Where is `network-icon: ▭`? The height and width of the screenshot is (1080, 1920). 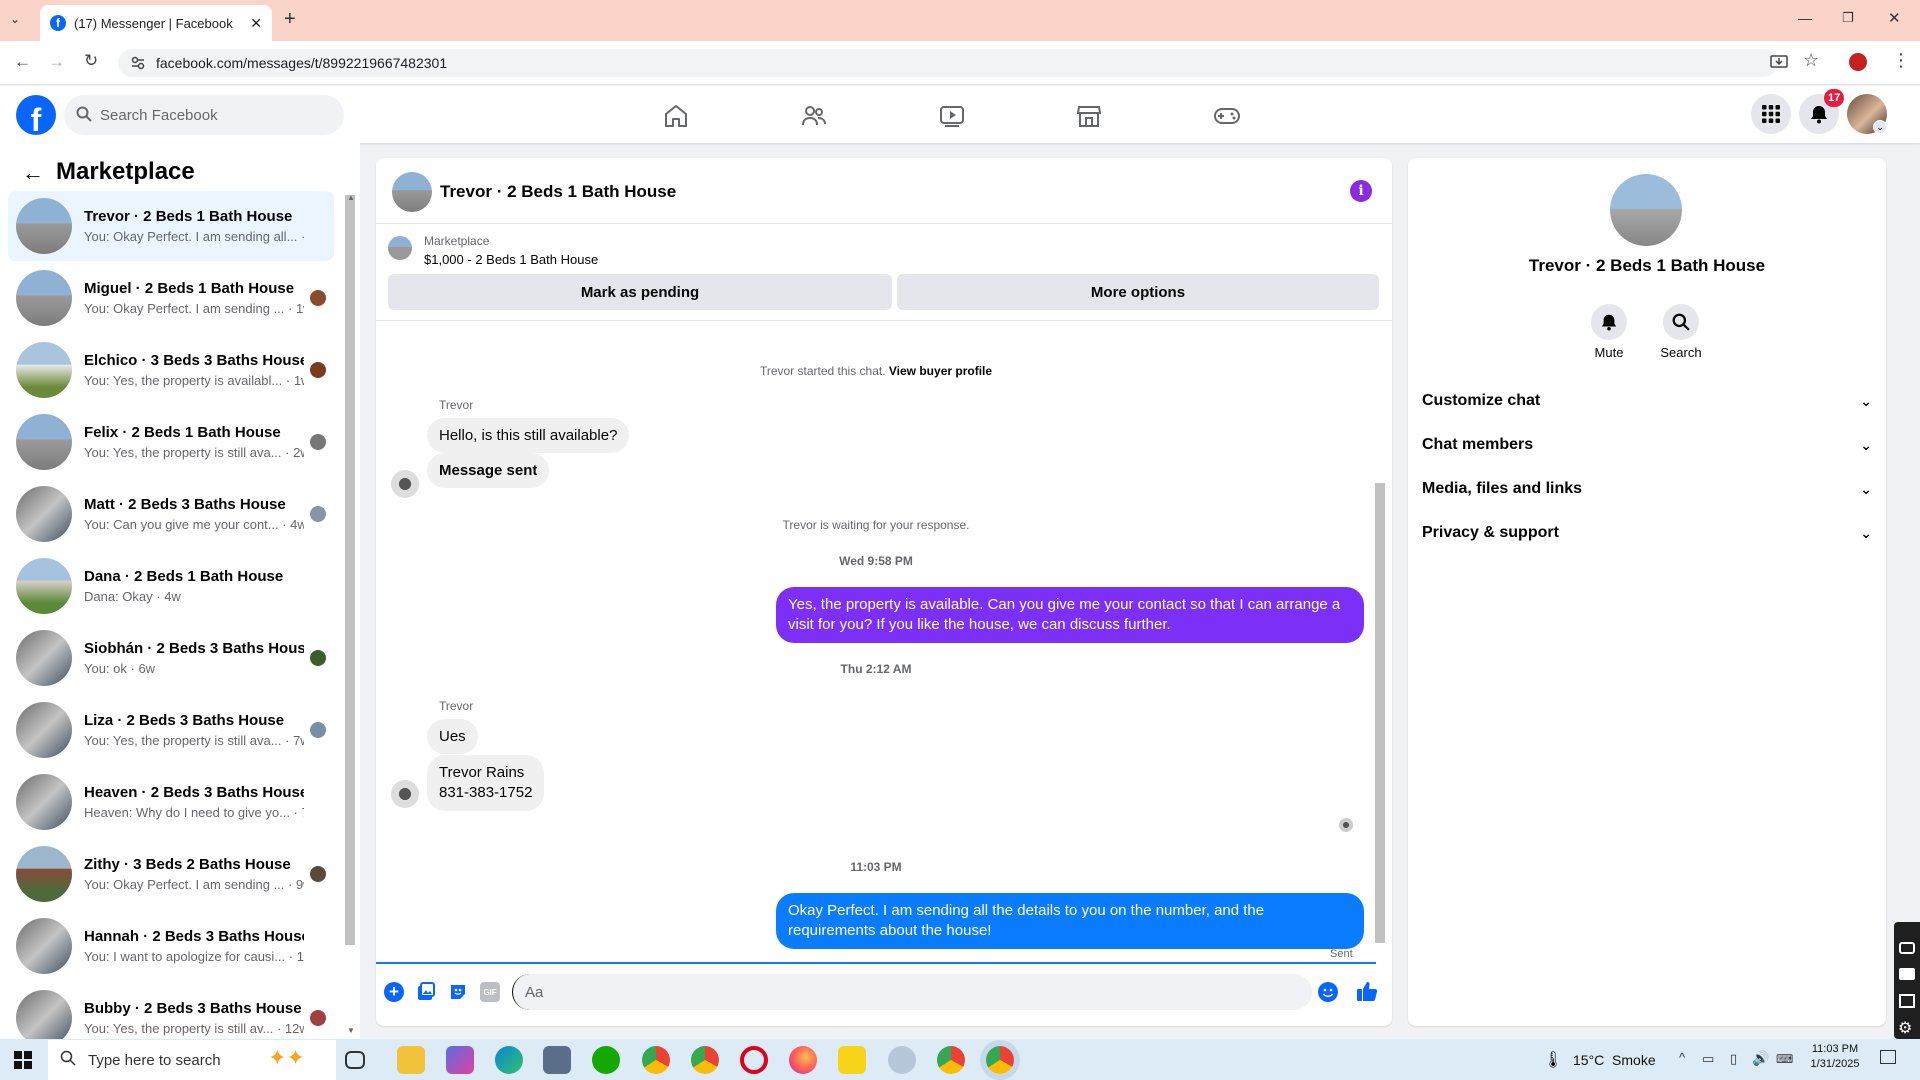 network-icon: ▭ is located at coordinates (1708, 1059).